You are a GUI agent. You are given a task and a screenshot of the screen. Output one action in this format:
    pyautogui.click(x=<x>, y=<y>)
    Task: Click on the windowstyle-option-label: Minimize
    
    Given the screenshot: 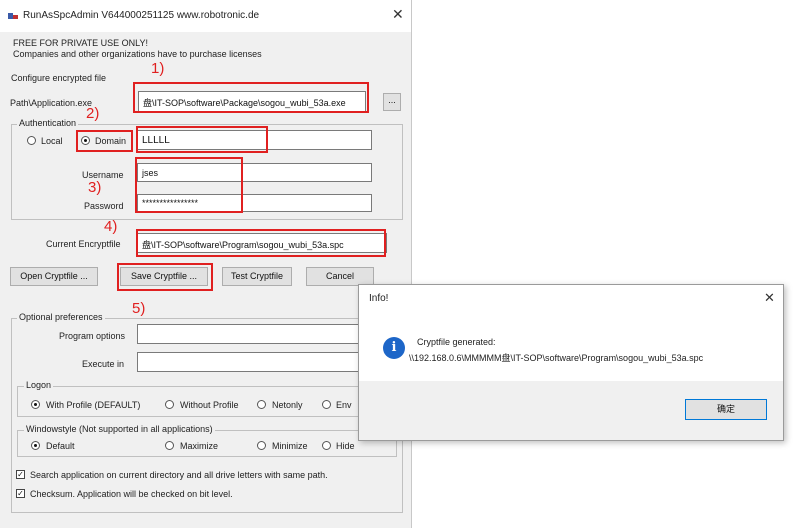 What is the action you would take?
    pyautogui.click(x=290, y=446)
    